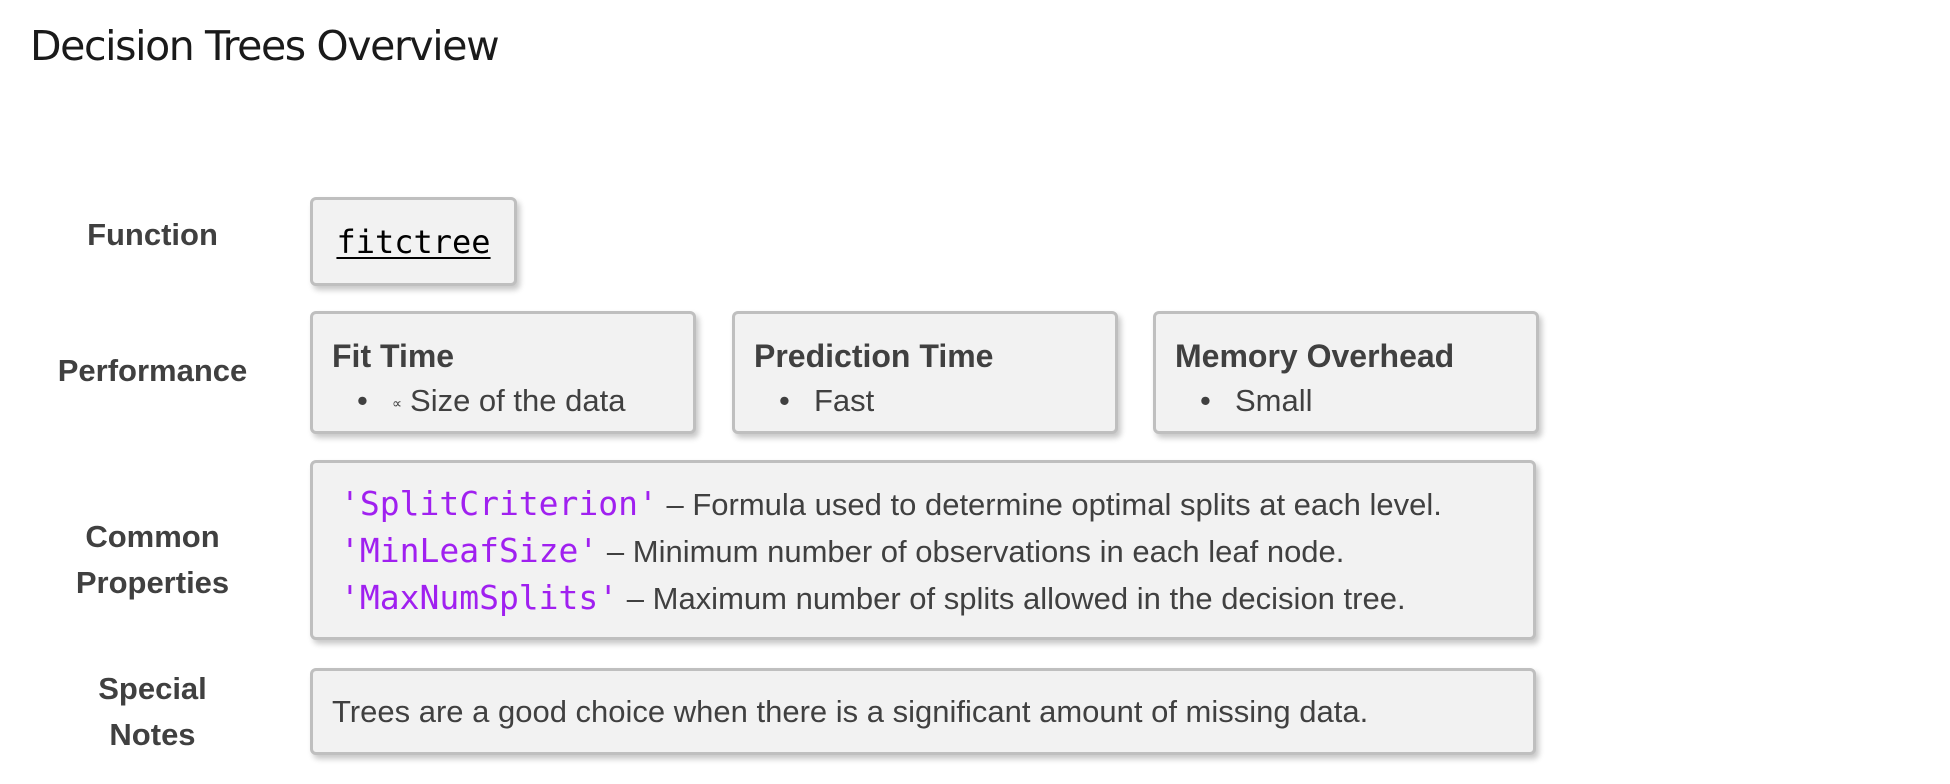 The height and width of the screenshot is (784, 1950). Describe the element at coordinates (499, 503) in the screenshot. I see `property-name: 'SplitCriterion'` at that location.